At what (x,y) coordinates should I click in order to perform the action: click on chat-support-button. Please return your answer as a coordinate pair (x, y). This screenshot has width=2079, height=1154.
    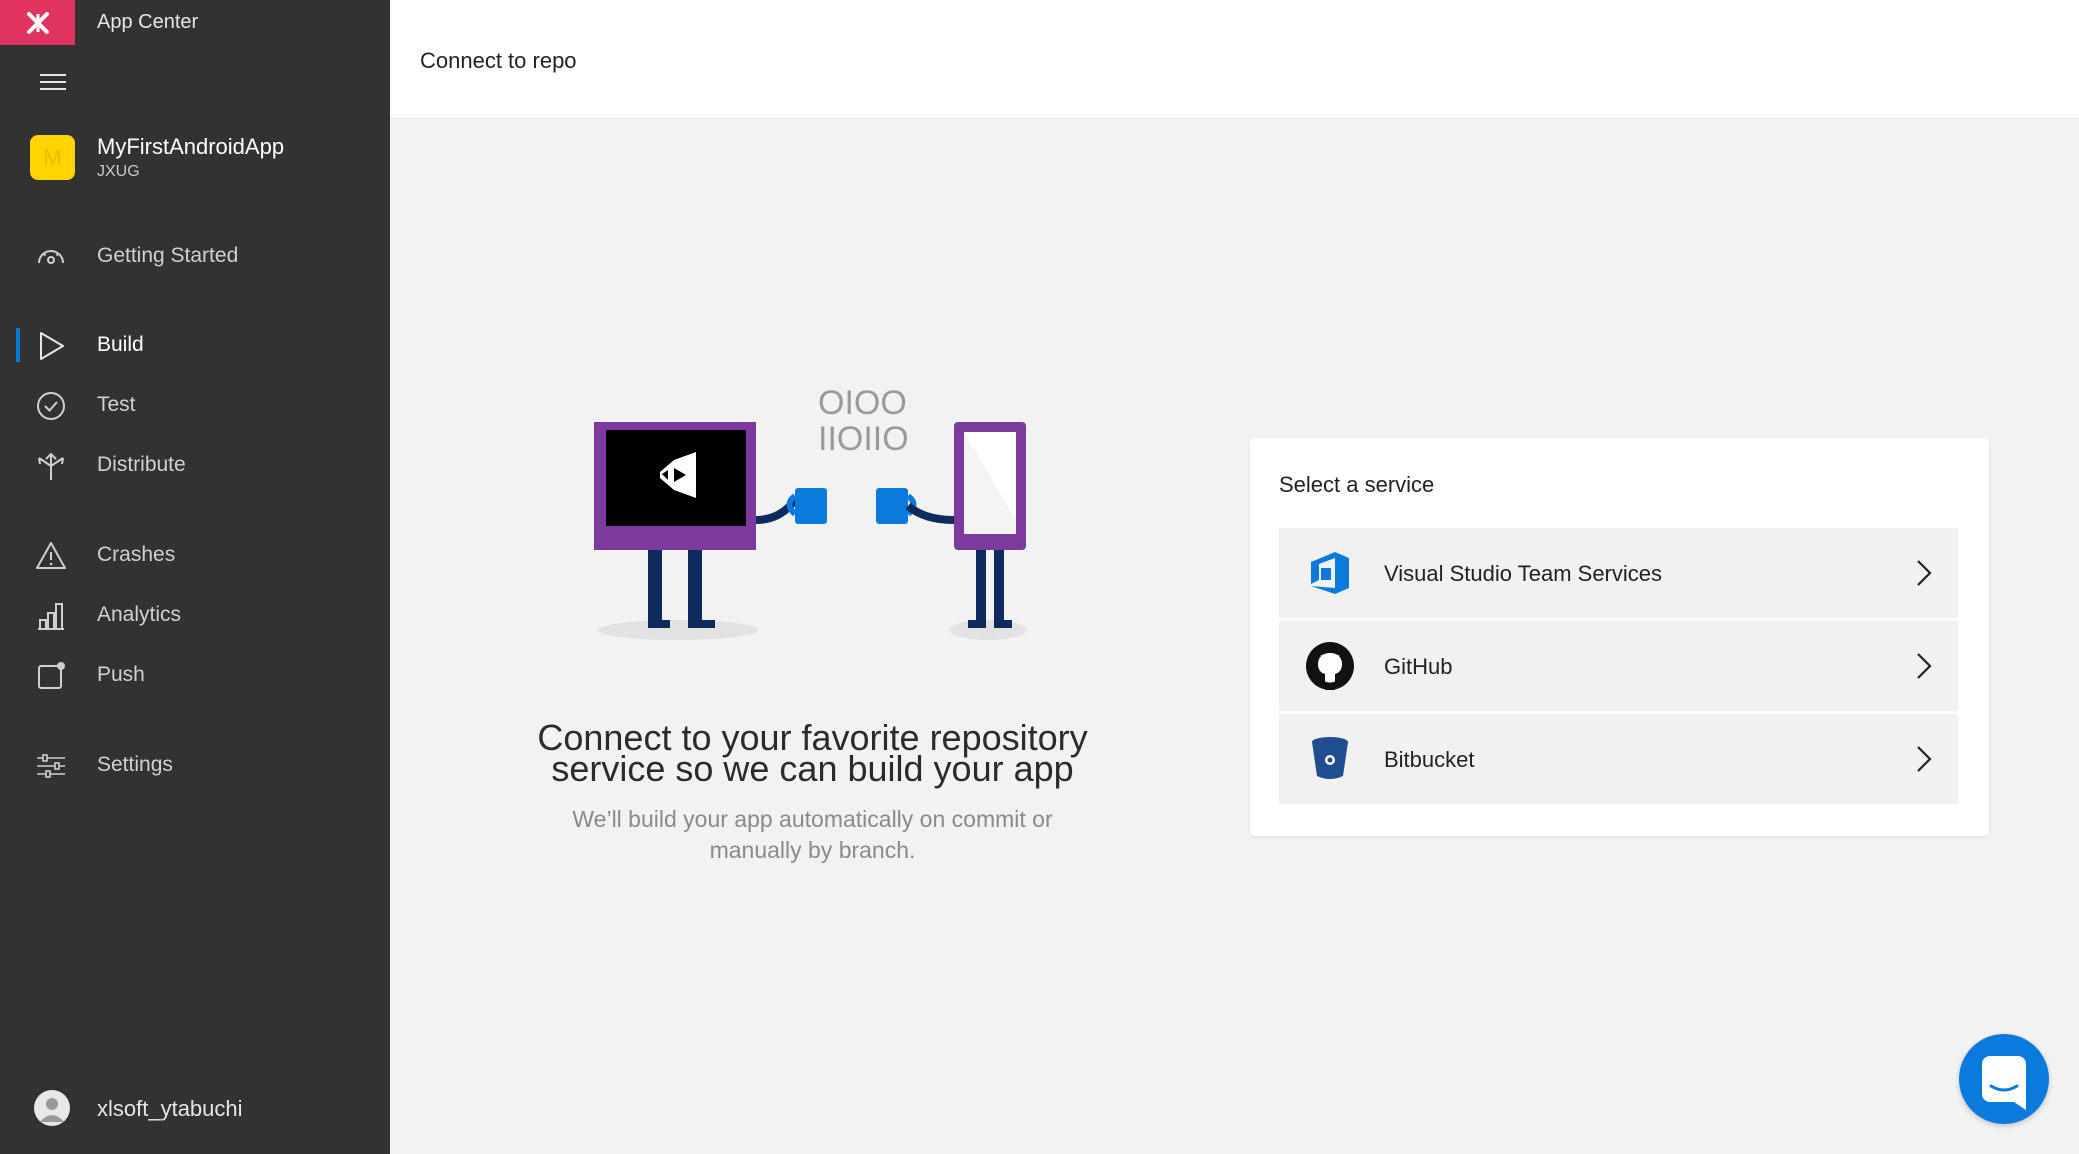
    Looking at the image, I should click on (2004, 1079).